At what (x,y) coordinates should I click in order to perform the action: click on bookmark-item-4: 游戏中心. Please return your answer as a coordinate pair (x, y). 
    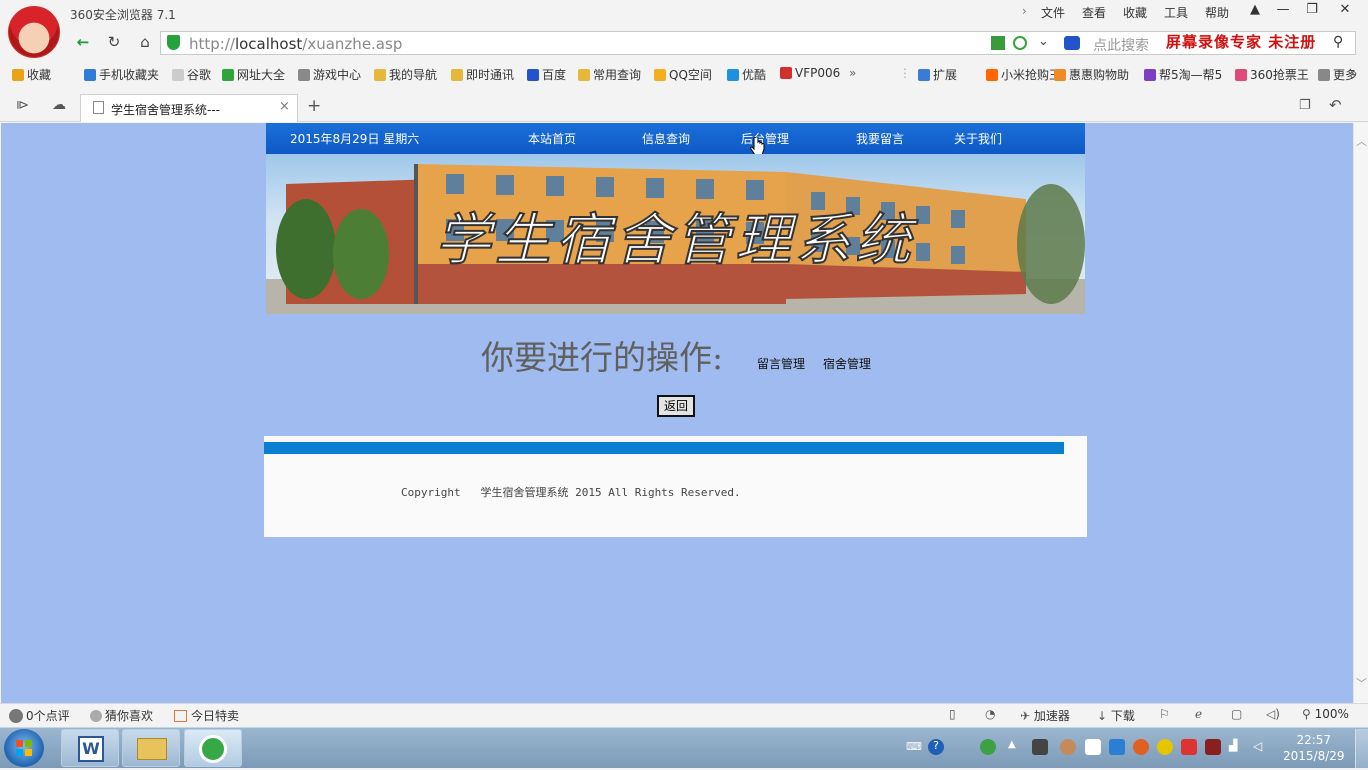
    Looking at the image, I should click on (329, 74).